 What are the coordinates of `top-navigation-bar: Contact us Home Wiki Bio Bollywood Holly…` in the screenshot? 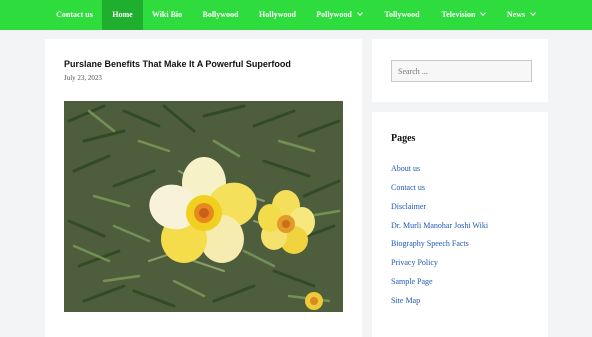 It's located at (296, 15).